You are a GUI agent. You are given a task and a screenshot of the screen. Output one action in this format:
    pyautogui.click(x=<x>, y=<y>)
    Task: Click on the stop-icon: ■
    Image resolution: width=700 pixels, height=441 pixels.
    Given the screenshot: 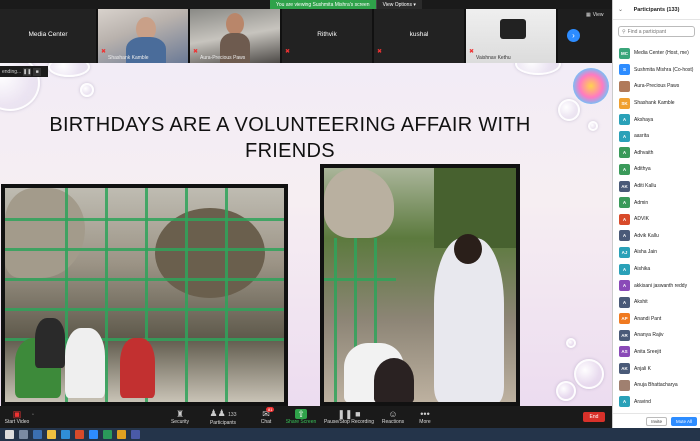 What is the action you would take?
    pyautogui.click(x=37, y=71)
    